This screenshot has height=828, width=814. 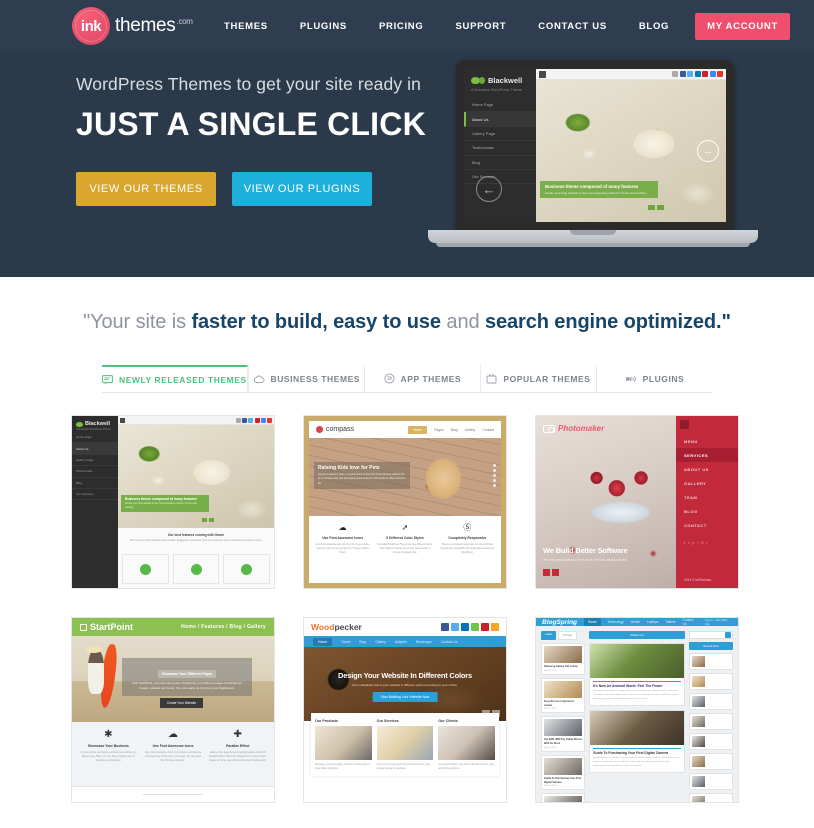 I want to click on nav-blog: Blog, so click(x=362, y=642).